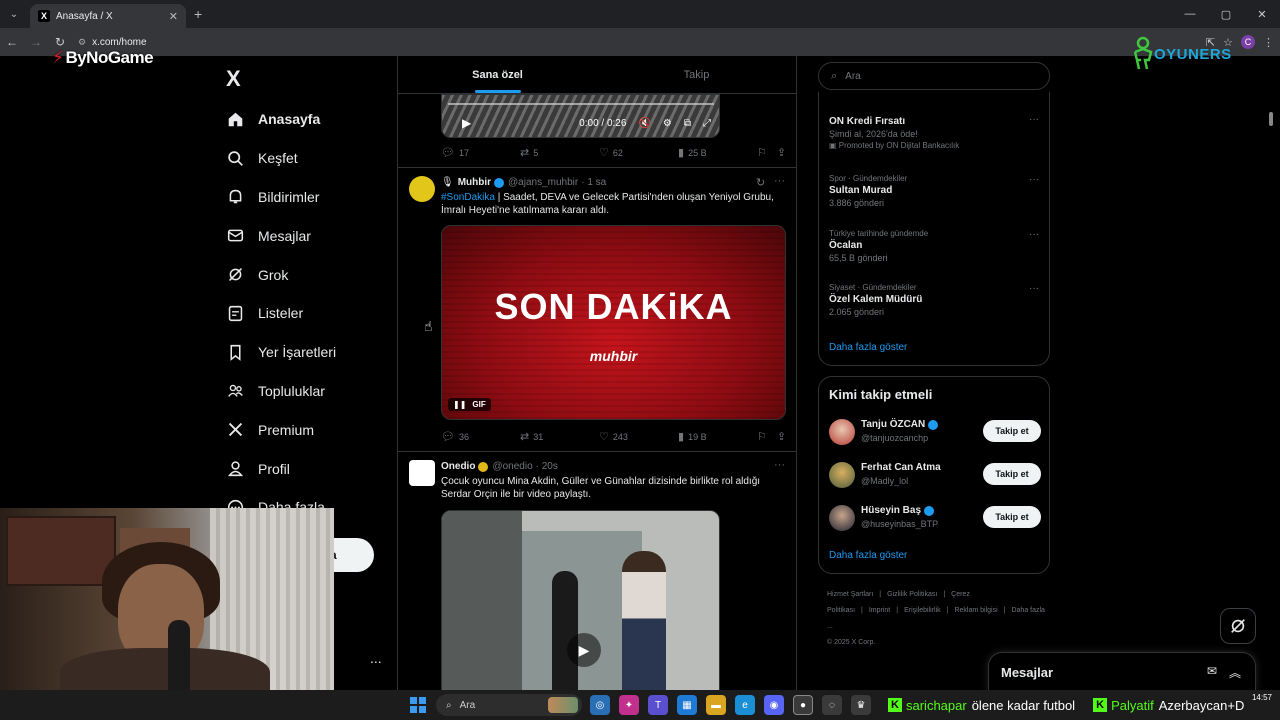 The image size is (1280, 720). What do you see at coordinates (745, 705) in the screenshot?
I see `edge-icon: e` at bounding box center [745, 705].